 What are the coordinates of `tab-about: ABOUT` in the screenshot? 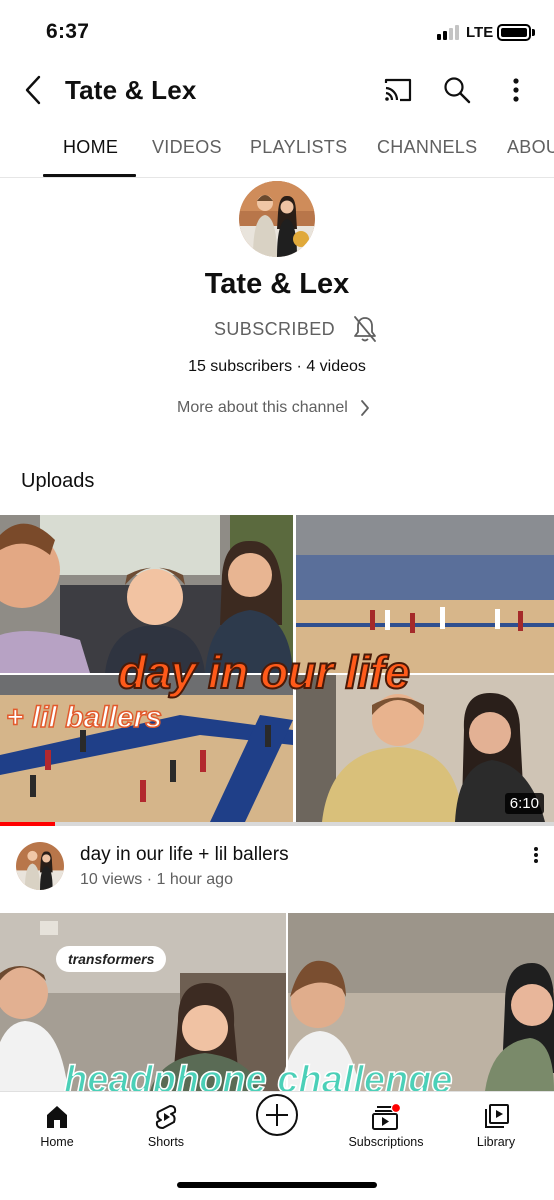 It's located at (530, 147).